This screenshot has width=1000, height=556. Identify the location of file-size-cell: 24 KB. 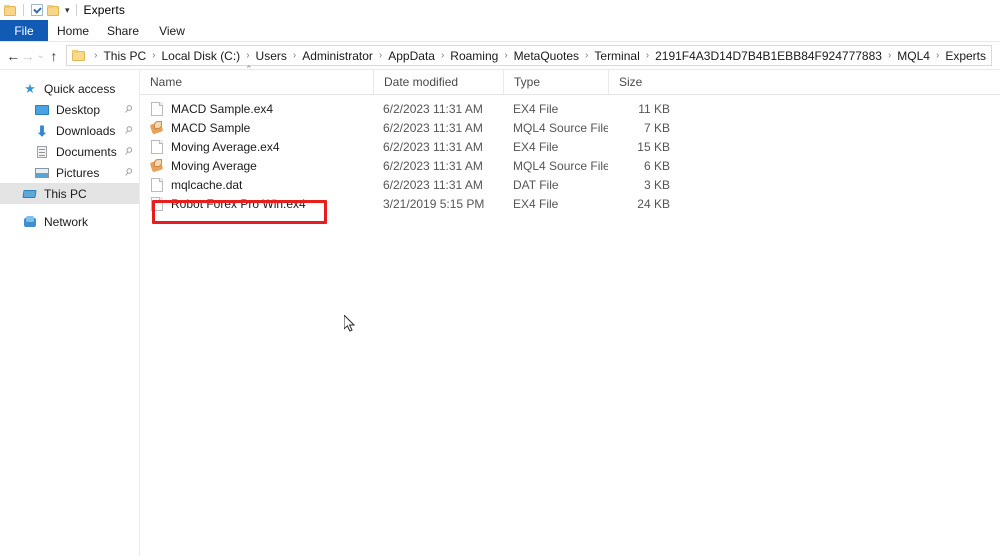
(653, 203).